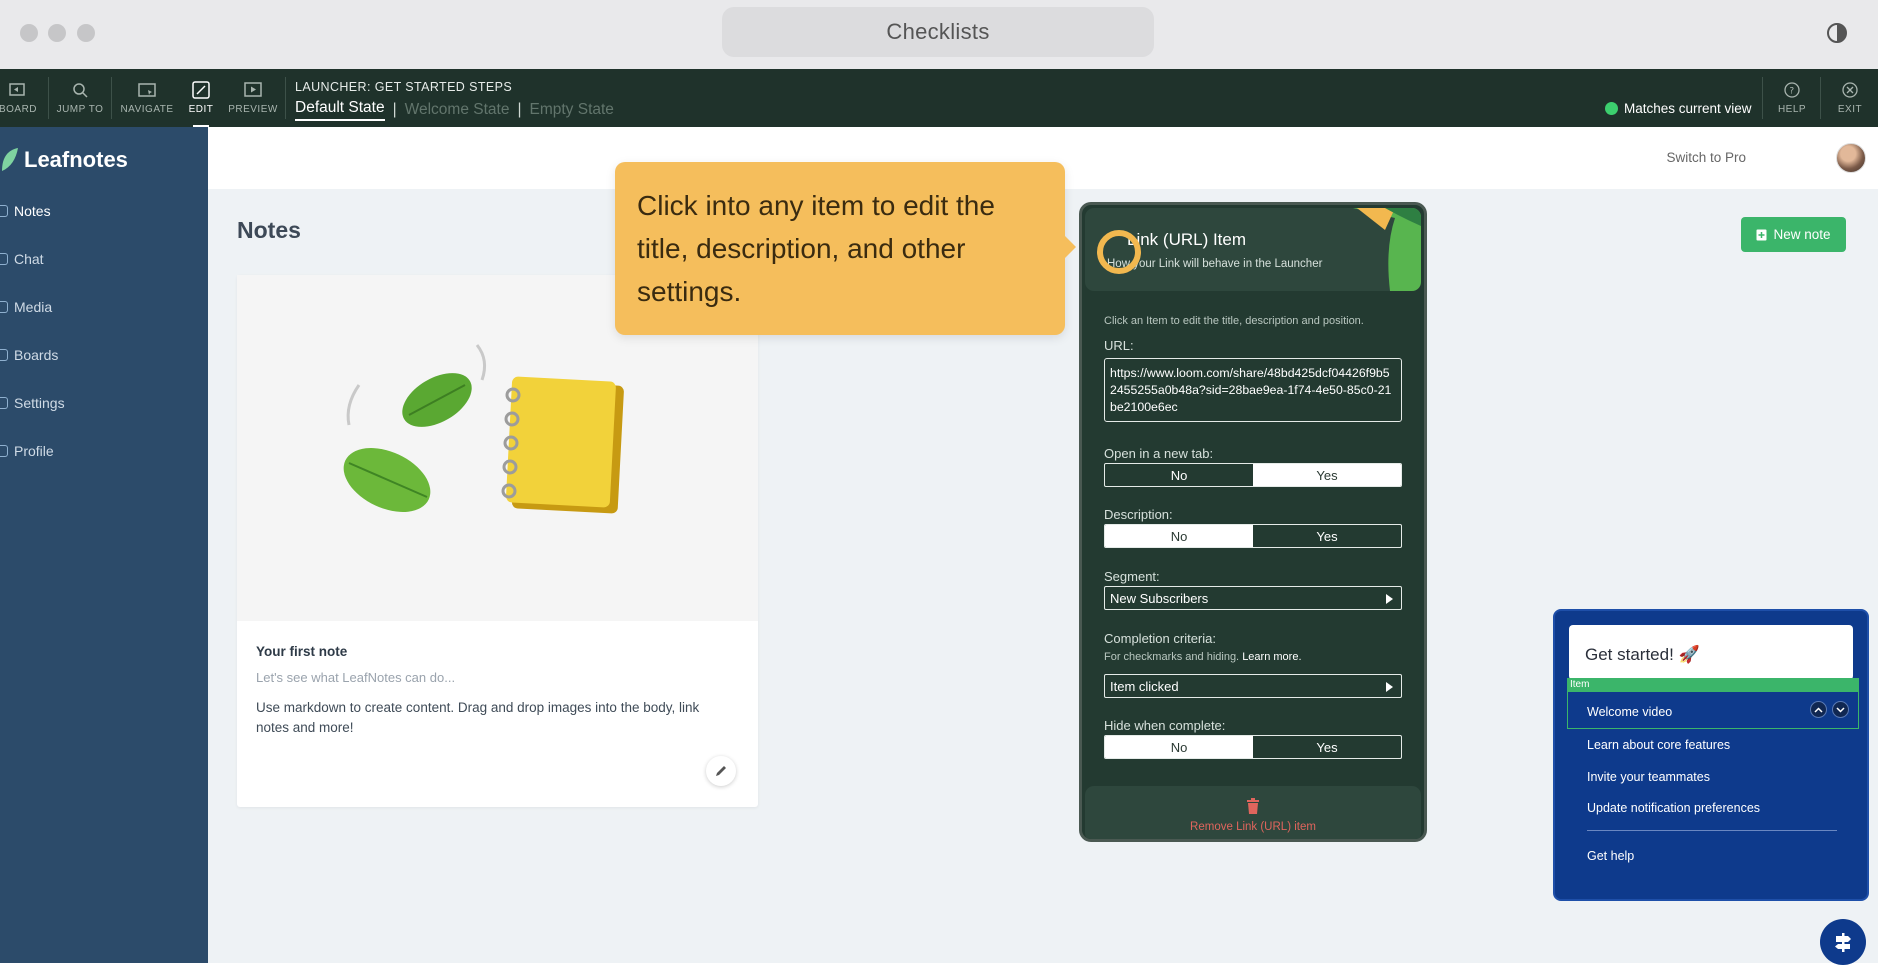 This screenshot has height=974, width=1878. I want to click on move-down-button, so click(1840, 709).